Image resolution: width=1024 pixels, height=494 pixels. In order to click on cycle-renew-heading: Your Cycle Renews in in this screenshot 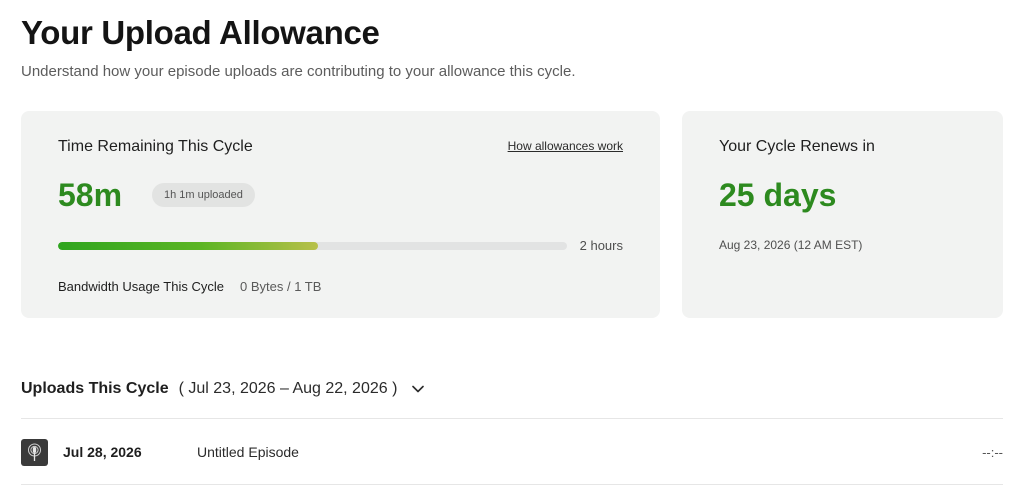, I will do `click(797, 146)`.